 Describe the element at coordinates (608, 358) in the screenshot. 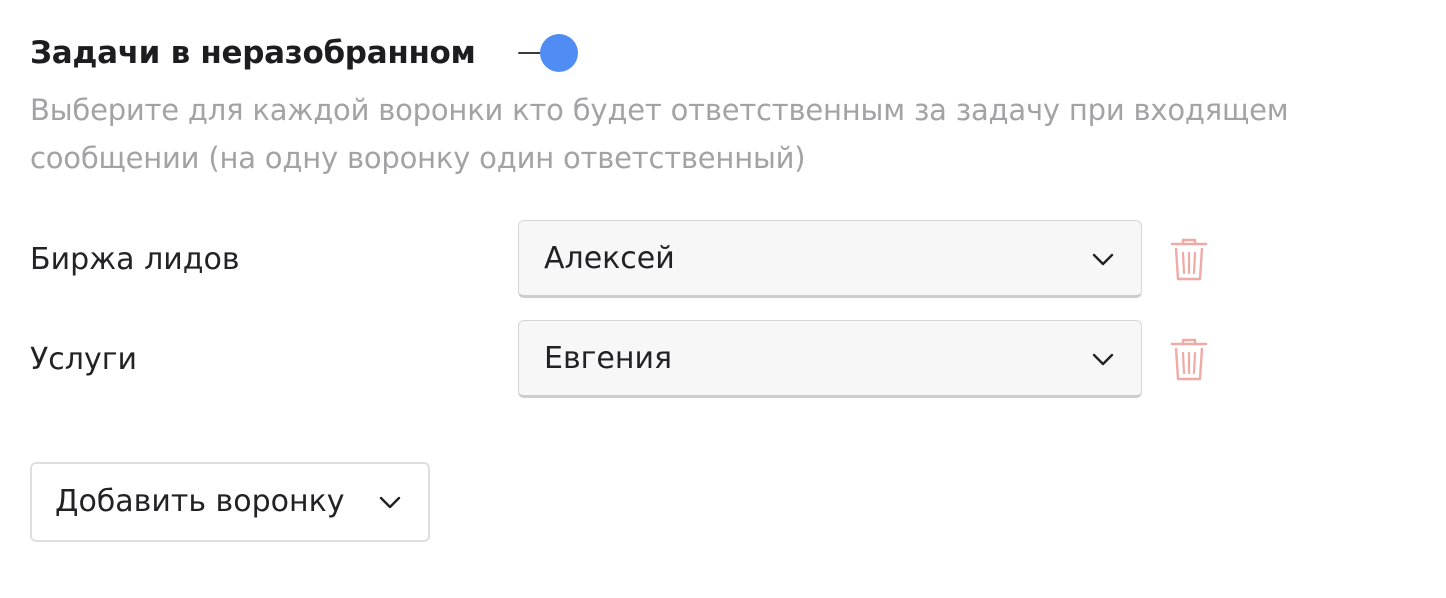

I see `responsible-select-value: Евгения` at that location.